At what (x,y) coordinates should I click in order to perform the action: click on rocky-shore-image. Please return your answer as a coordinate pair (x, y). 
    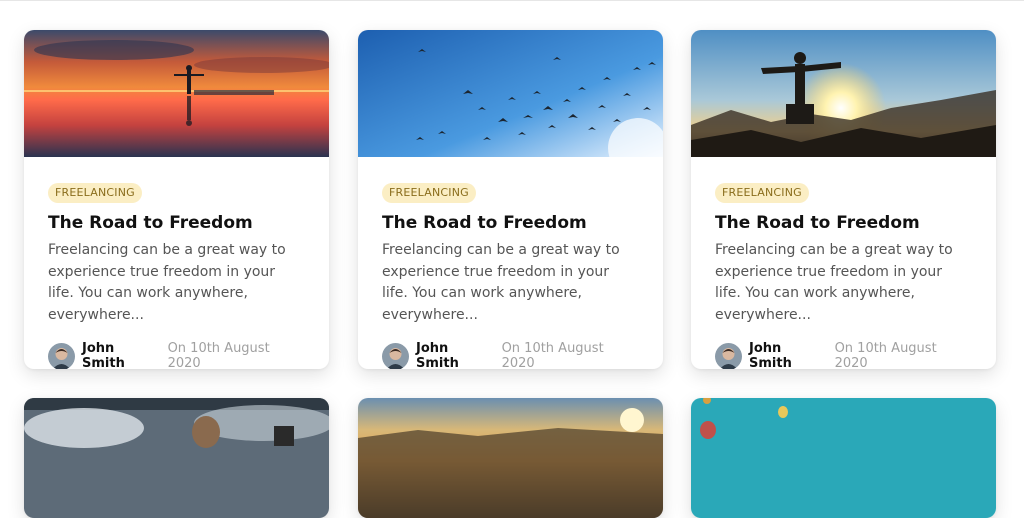
    Looking at the image, I should click on (176, 458).